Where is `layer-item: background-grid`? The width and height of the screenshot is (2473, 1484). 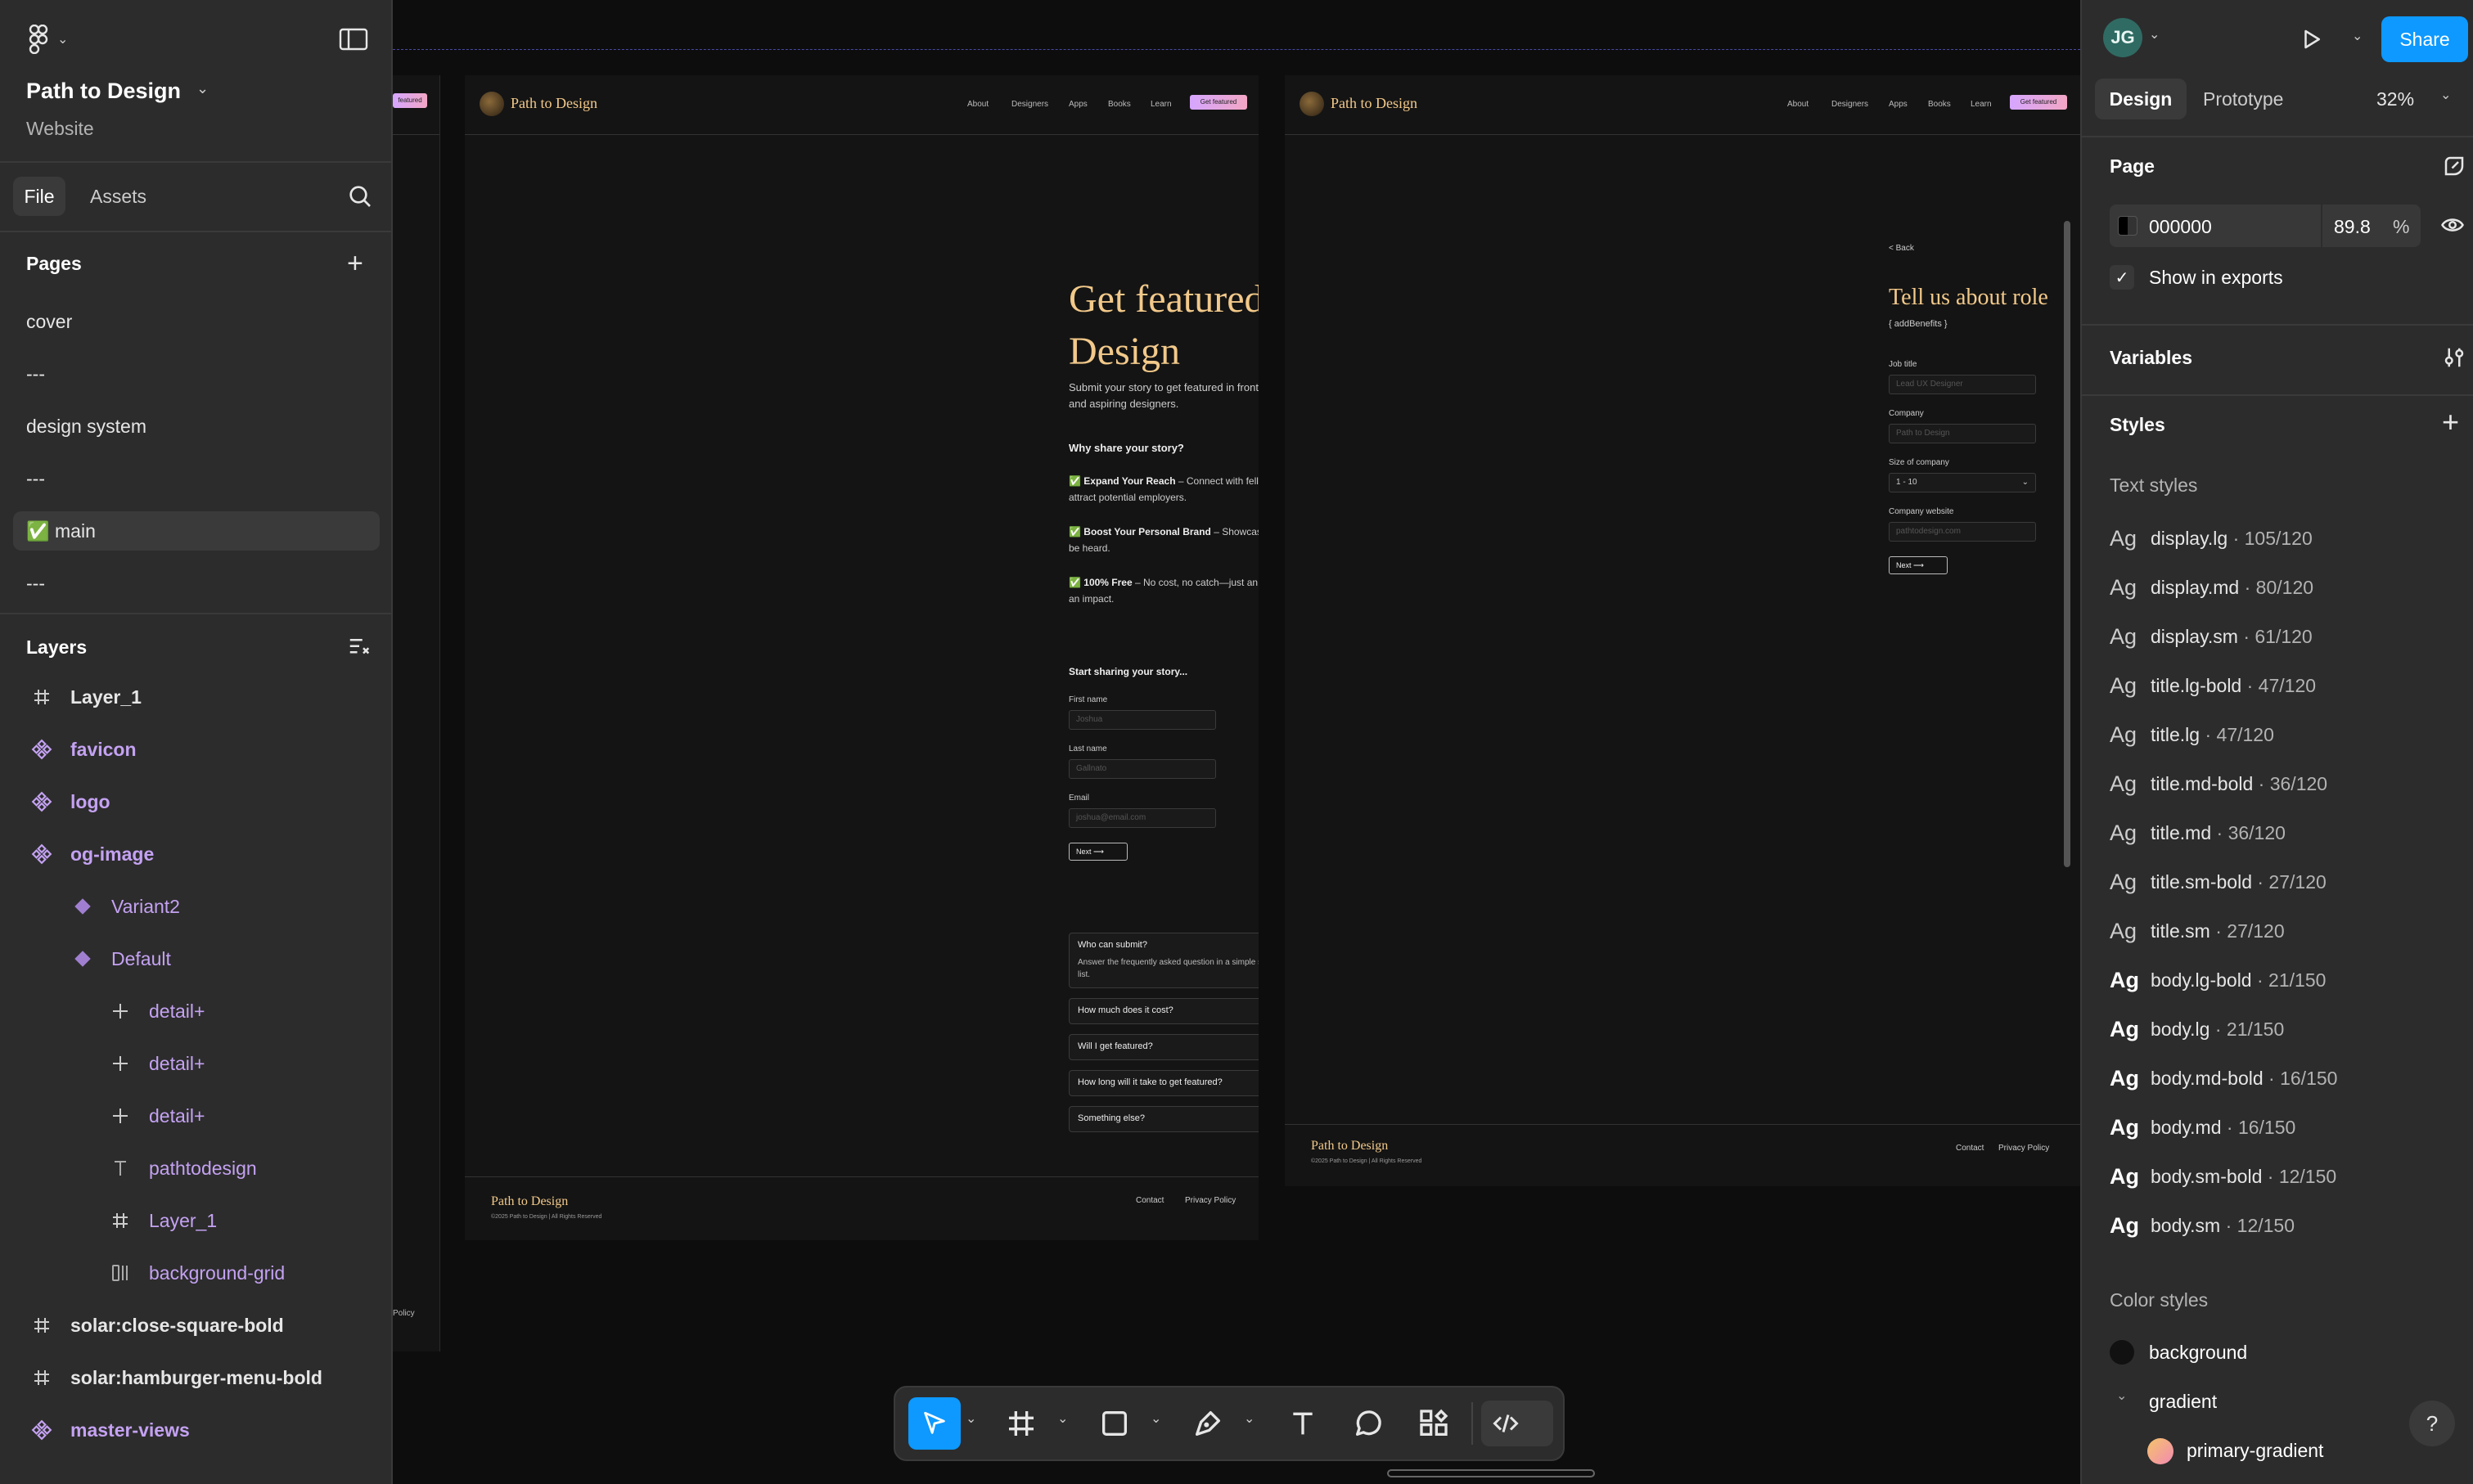 layer-item: background-grid is located at coordinates (196, 1272).